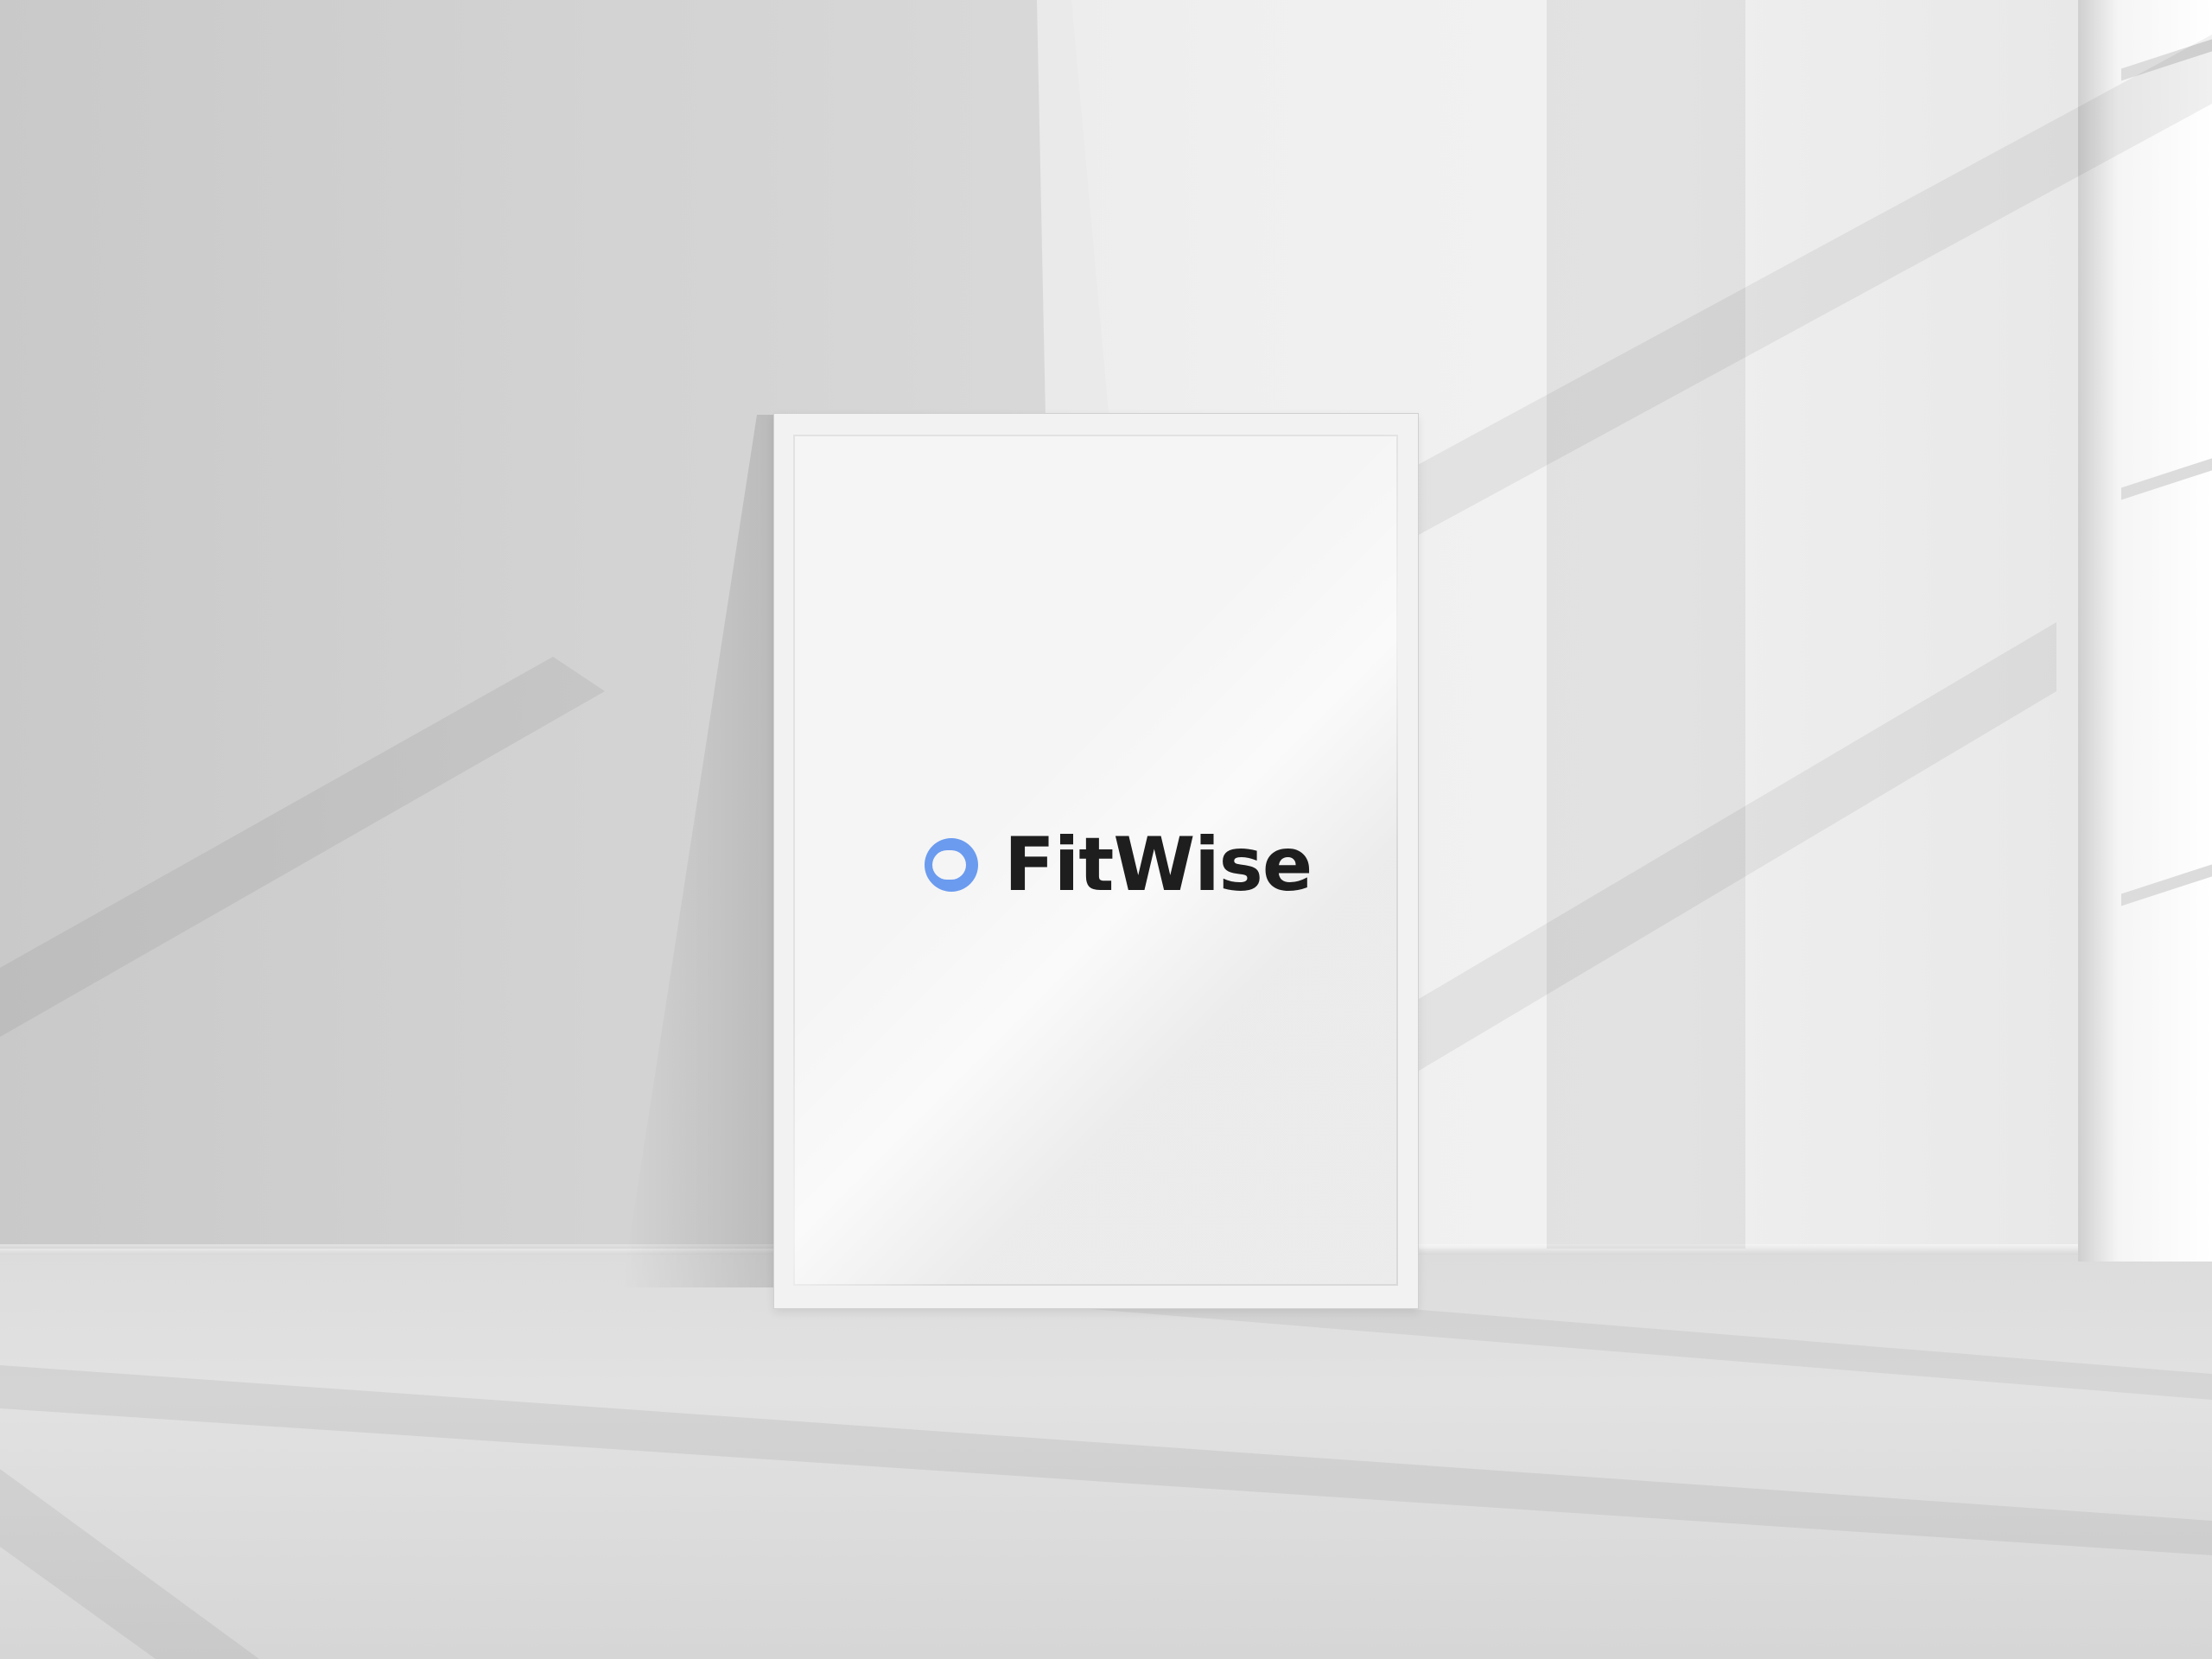  I want to click on blue-circle-logo-icon, so click(951, 865).